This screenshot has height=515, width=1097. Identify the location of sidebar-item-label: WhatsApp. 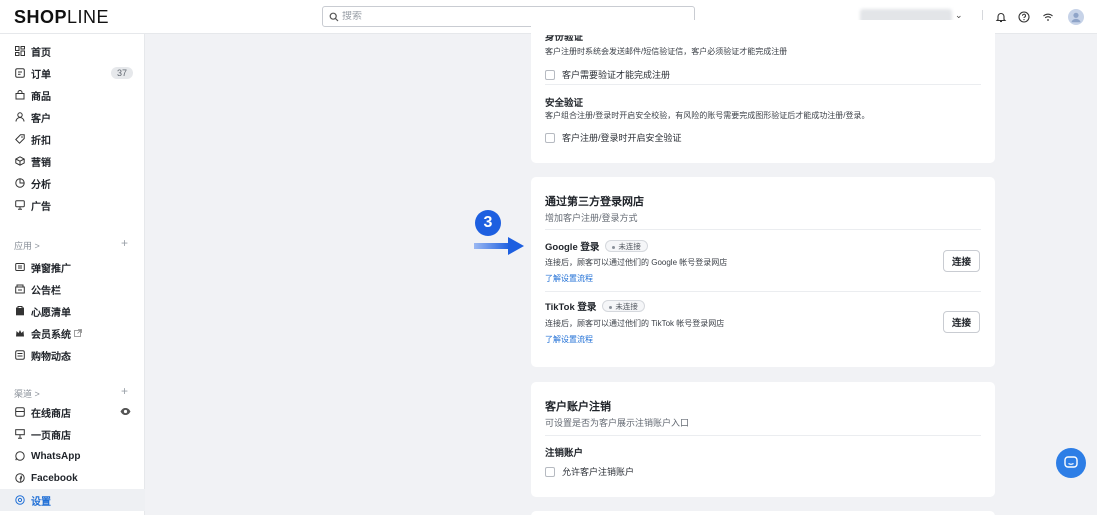
(56, 456).